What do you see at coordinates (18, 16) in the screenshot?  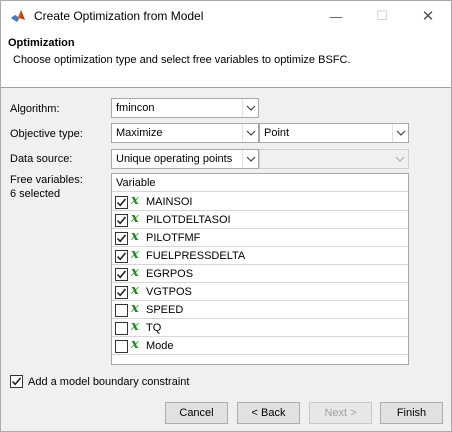 I see `matlab-icon` at bounding box center [18, 16].